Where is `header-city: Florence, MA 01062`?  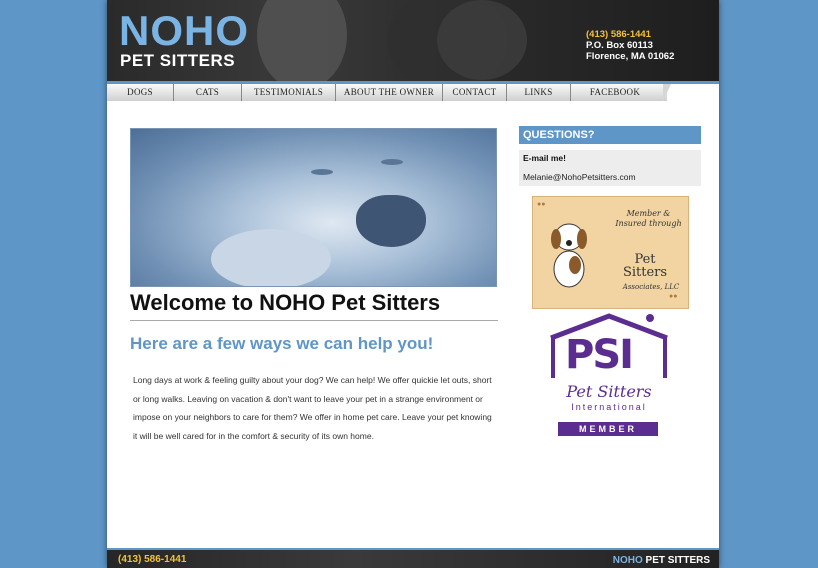 header-city: Florence, MA 01062 is located at coordinates (630, 56).